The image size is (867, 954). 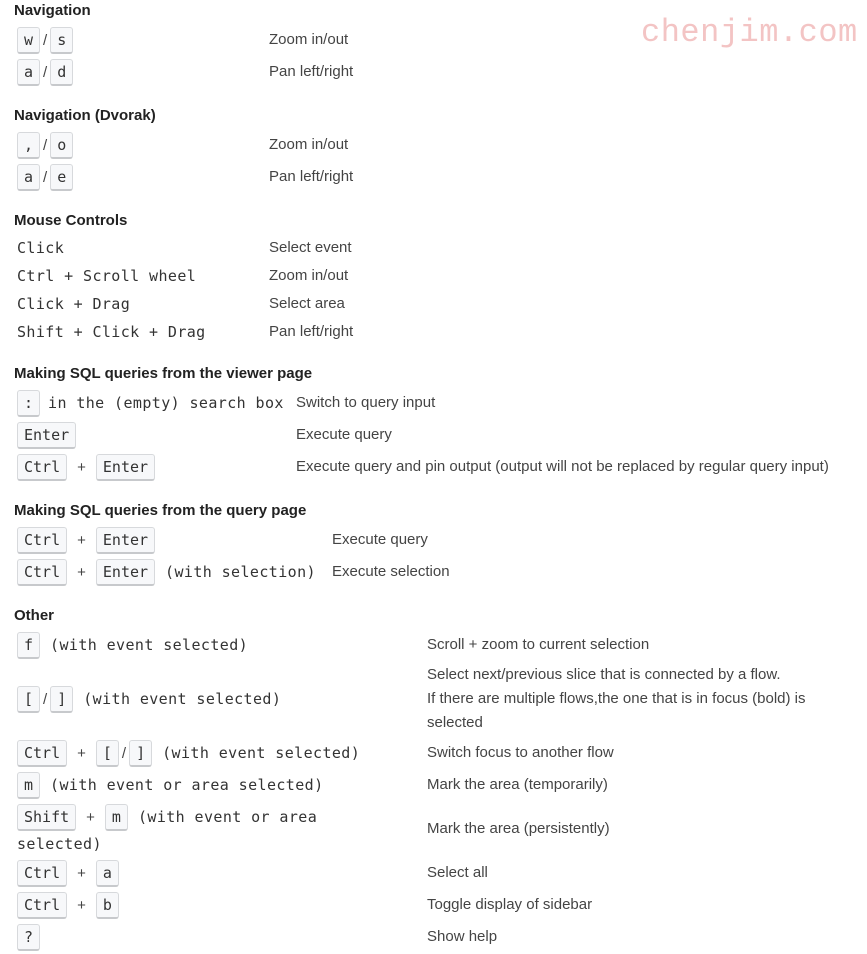 I want to click on shortcut-row: w / s, so click(x=45, y=40).